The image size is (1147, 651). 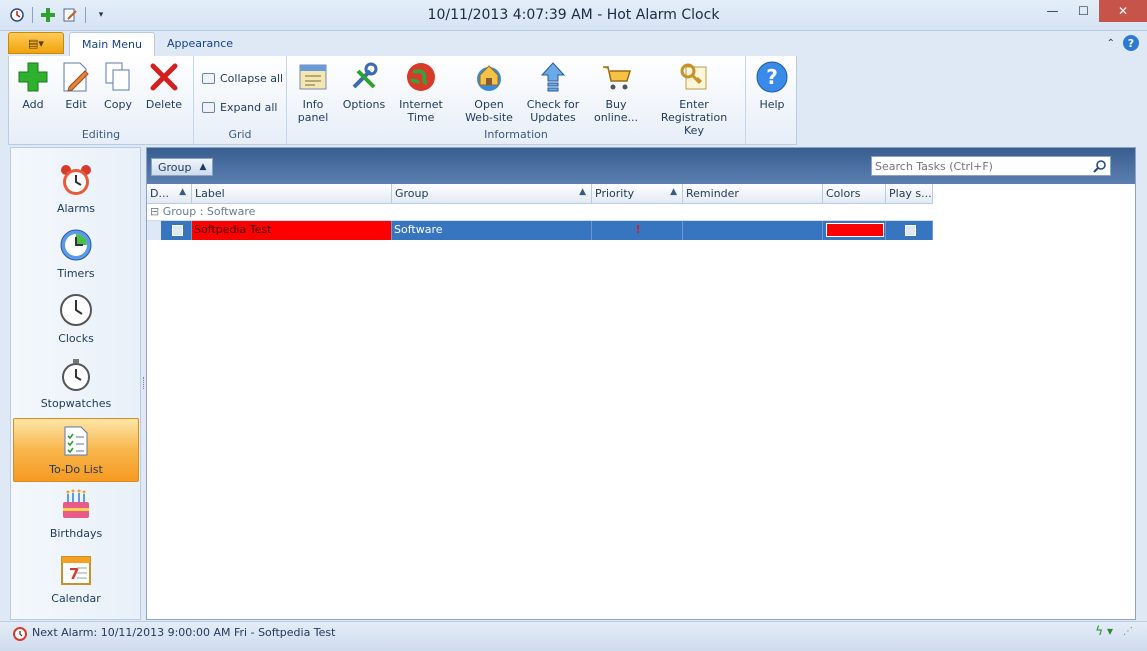 I want to click on calendar-icon: 7, so click(x=76, y=570).